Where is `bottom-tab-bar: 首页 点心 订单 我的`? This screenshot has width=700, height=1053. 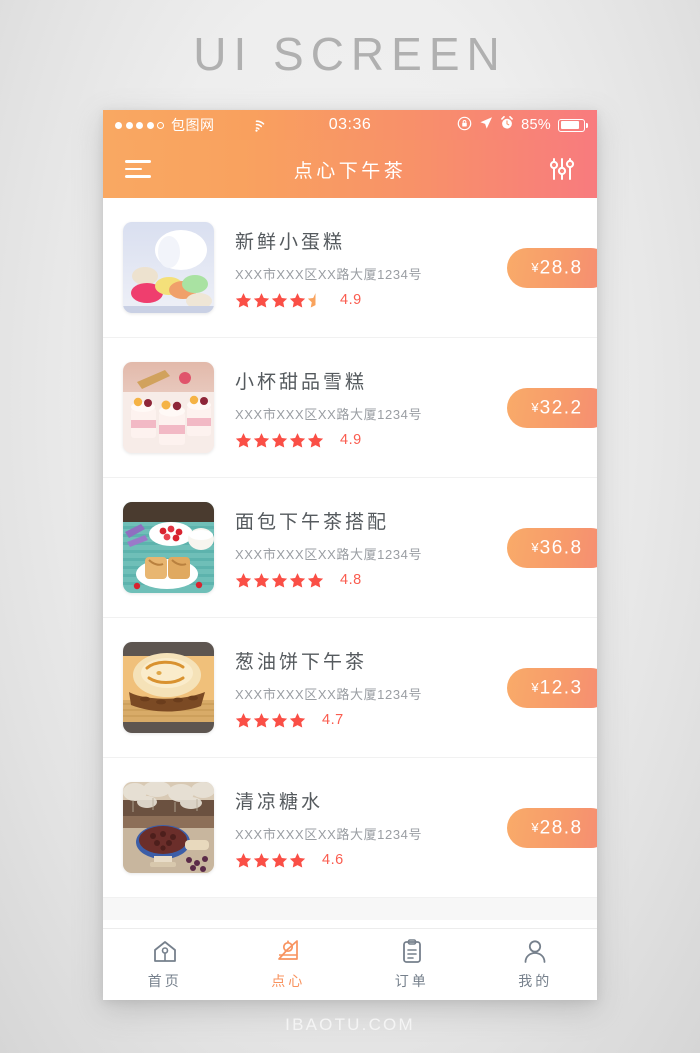
bottom-tab-bar: 首页 点心 订单 我的 is located at coordinates (350, 964).